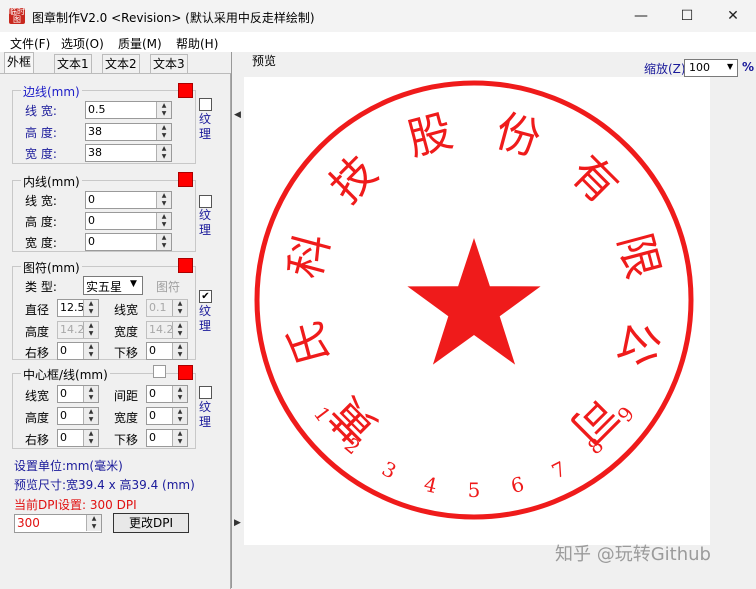  Describe the element at coordinates (518, 485) in the screenshot. I see `seal-number: 6` at that location.